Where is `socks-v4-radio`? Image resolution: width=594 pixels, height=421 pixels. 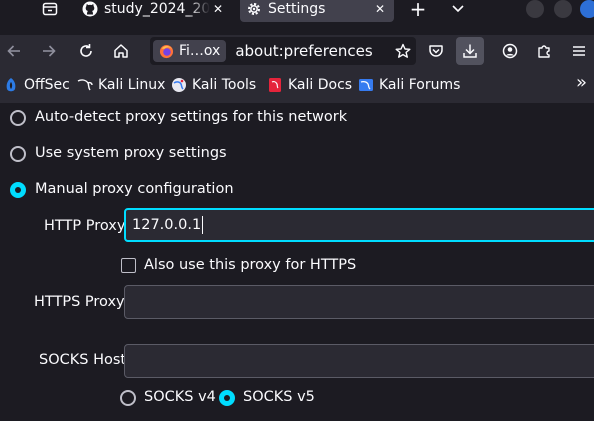 socks-v4-radio is located at coordinates (128, 398).